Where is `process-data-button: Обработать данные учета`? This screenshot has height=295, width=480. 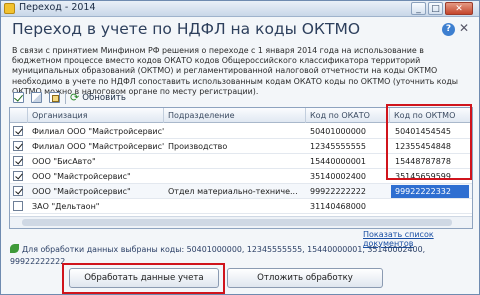
process-data-button: Обработать данные учета is located at coordinates (144, 278).